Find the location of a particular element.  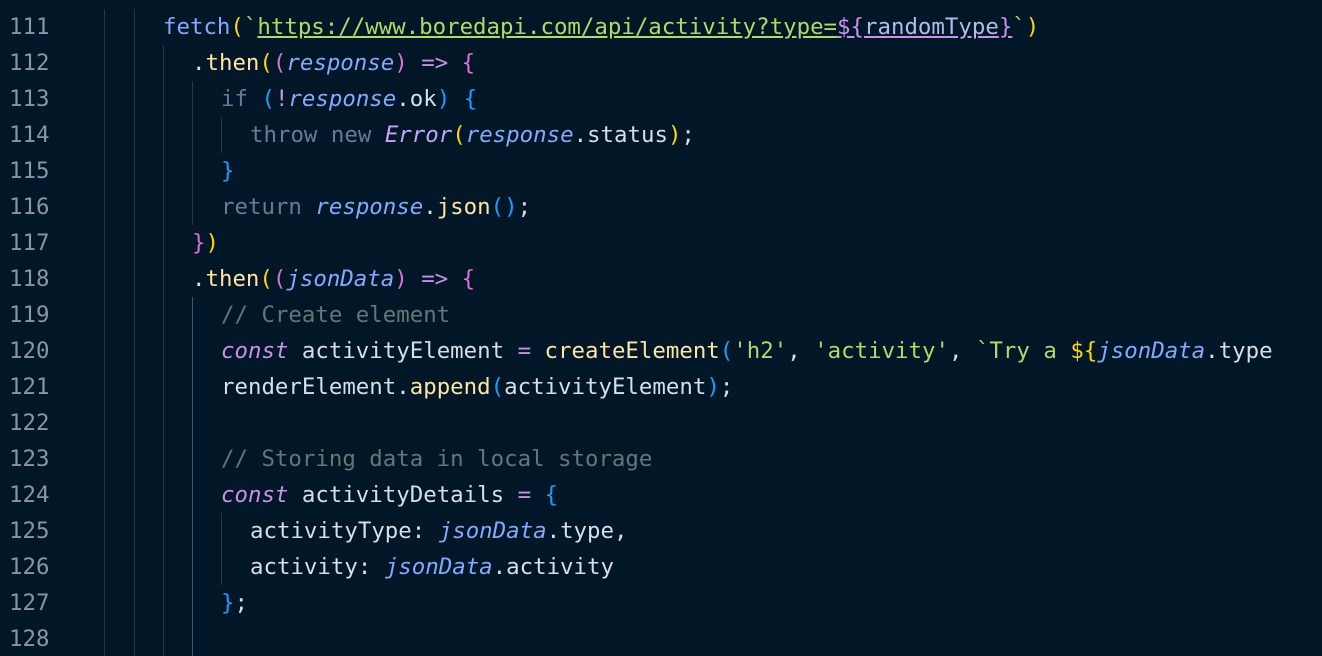

code-line: }) is located at coordinates (661, 243).